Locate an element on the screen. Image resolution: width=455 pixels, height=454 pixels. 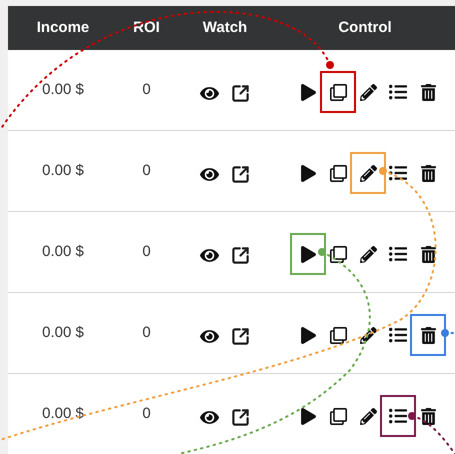
column-header: Control is located at coordinates (365, 27).